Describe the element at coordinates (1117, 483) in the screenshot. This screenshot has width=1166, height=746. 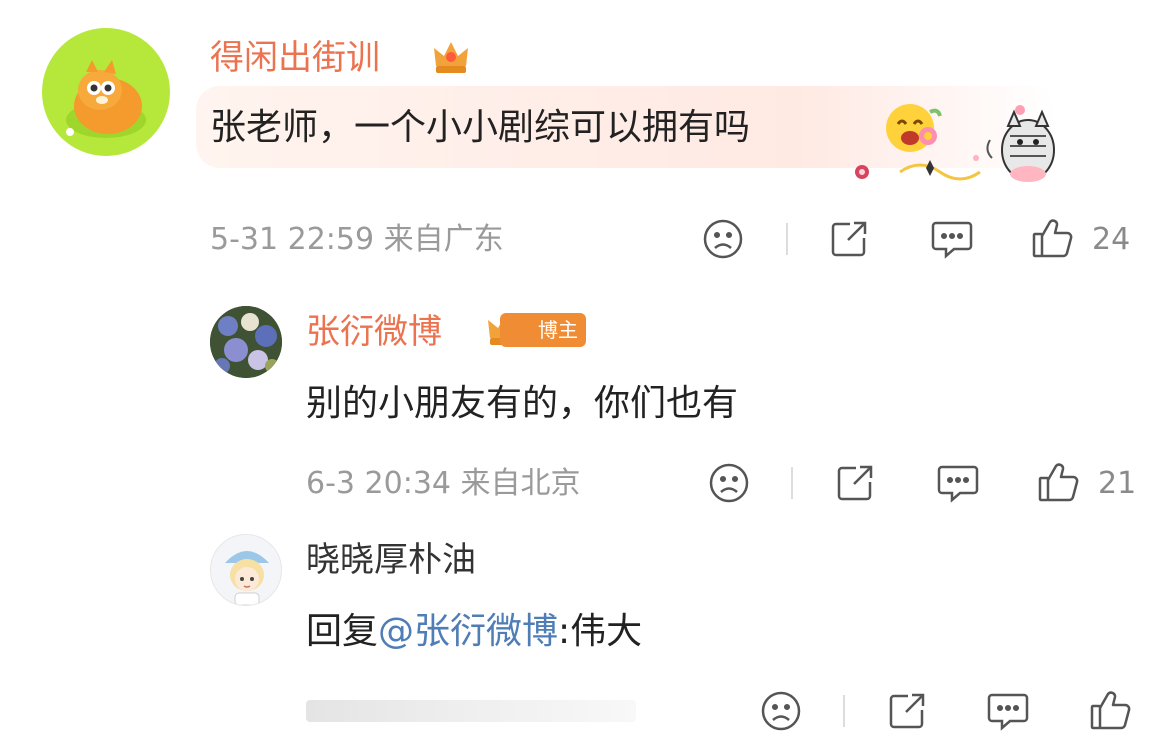
I see `like-count: 21` at that location.